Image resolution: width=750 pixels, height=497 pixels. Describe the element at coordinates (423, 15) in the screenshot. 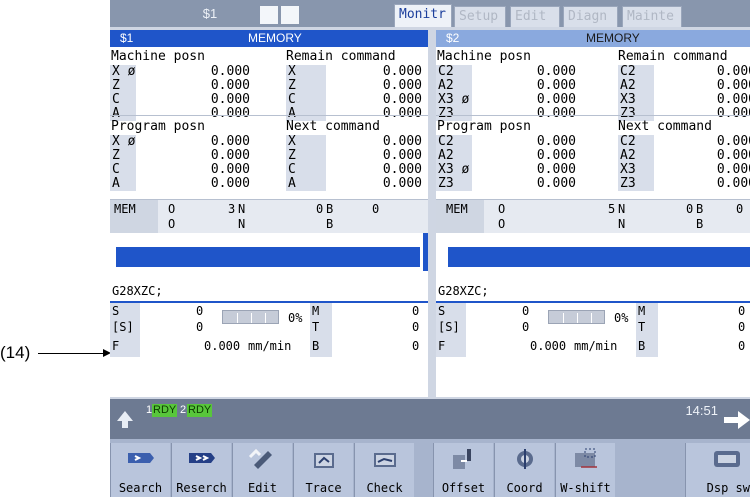

I see `tab-monitor: Monitr` at that location.